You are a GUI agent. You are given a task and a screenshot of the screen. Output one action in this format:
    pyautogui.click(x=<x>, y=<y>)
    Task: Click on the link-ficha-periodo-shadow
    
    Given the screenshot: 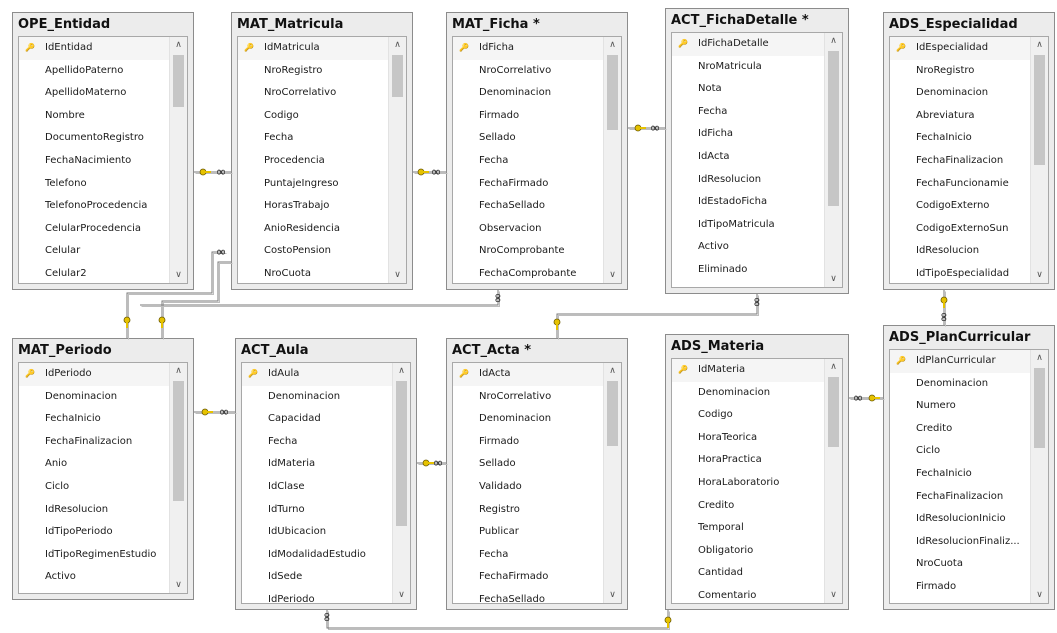 What is the action you would take?
    pyautogui.click(x=320, y=299)
    